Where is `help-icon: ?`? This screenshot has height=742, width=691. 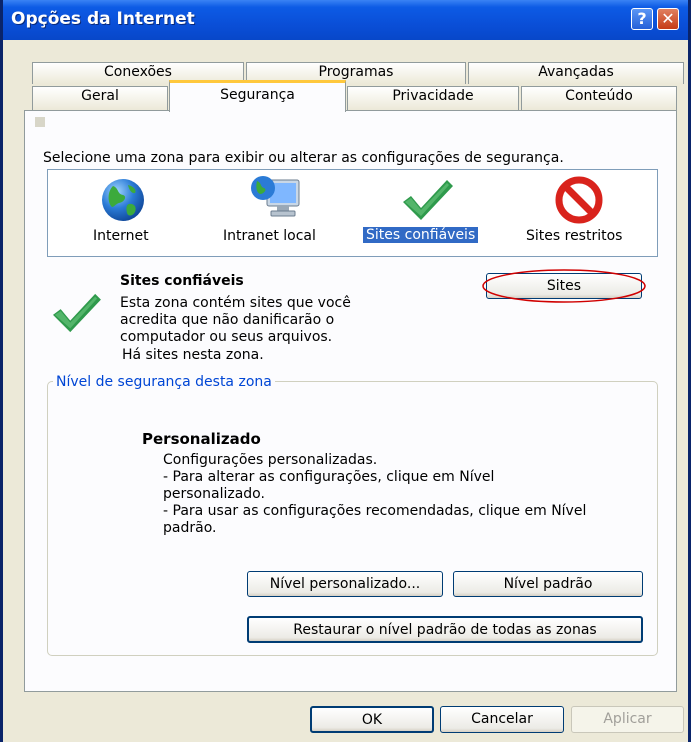 help-icon: ? is located at coordinates (642, 18).